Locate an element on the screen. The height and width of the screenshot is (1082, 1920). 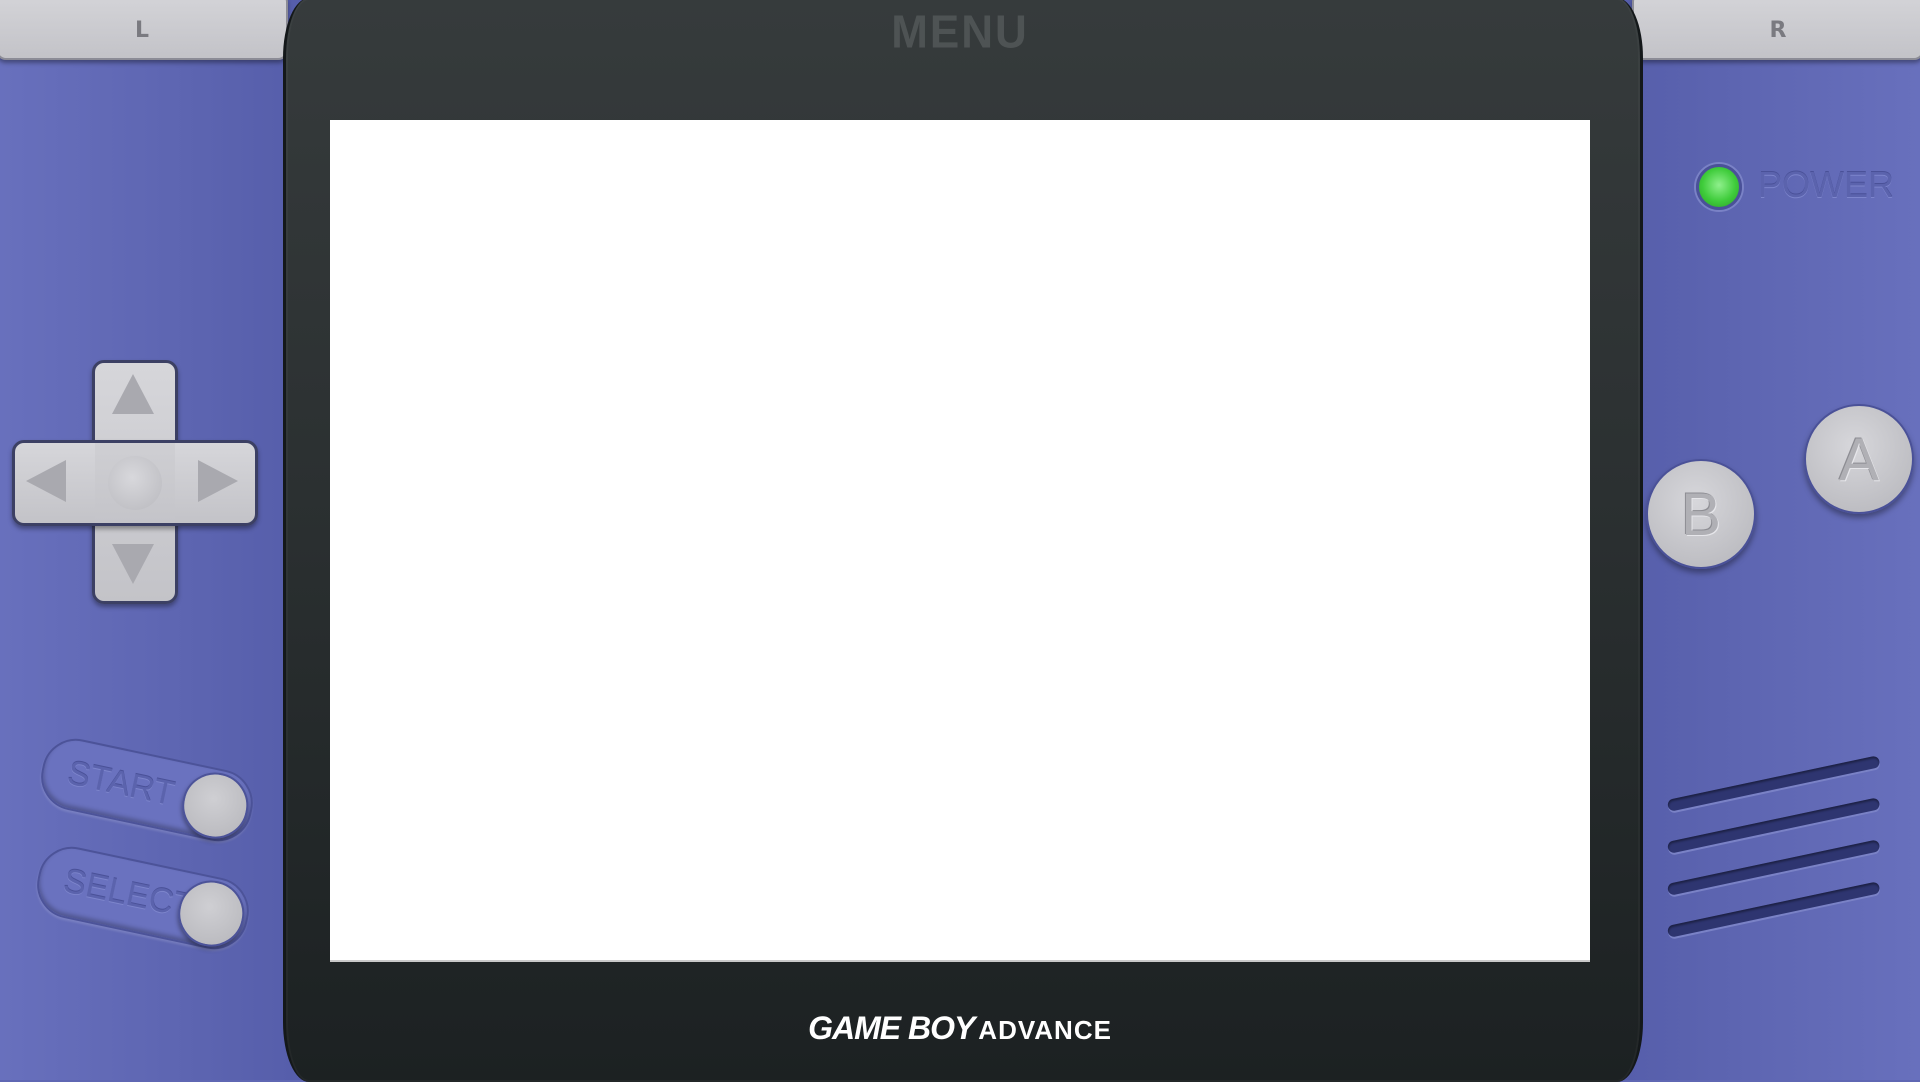
dpad is located at coordinates (135, 482).